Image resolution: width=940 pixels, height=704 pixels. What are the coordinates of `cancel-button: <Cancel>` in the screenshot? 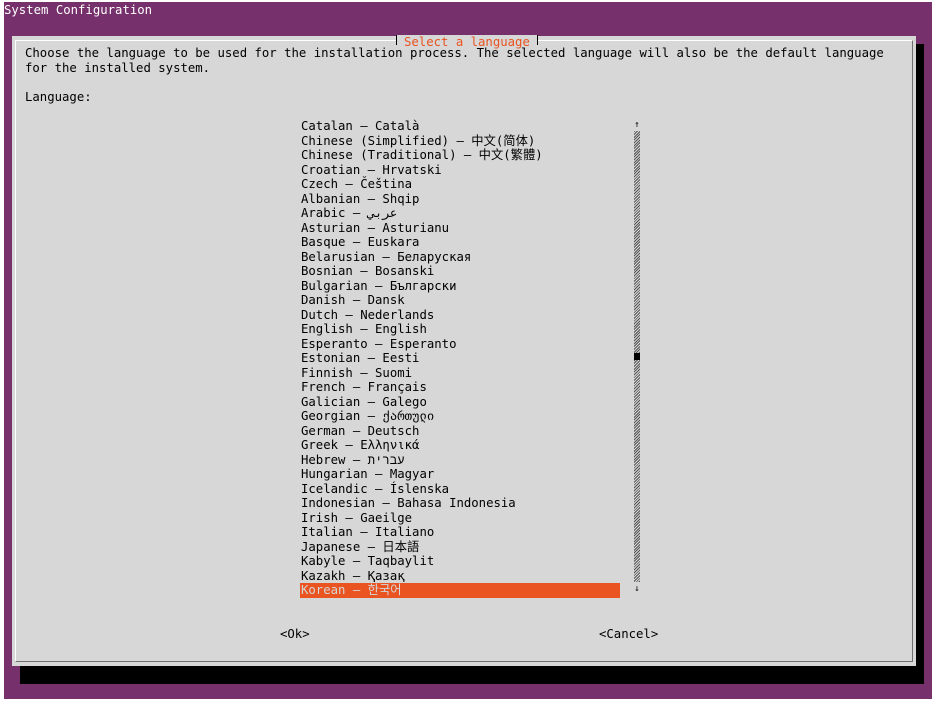 It's located at (628, 634).